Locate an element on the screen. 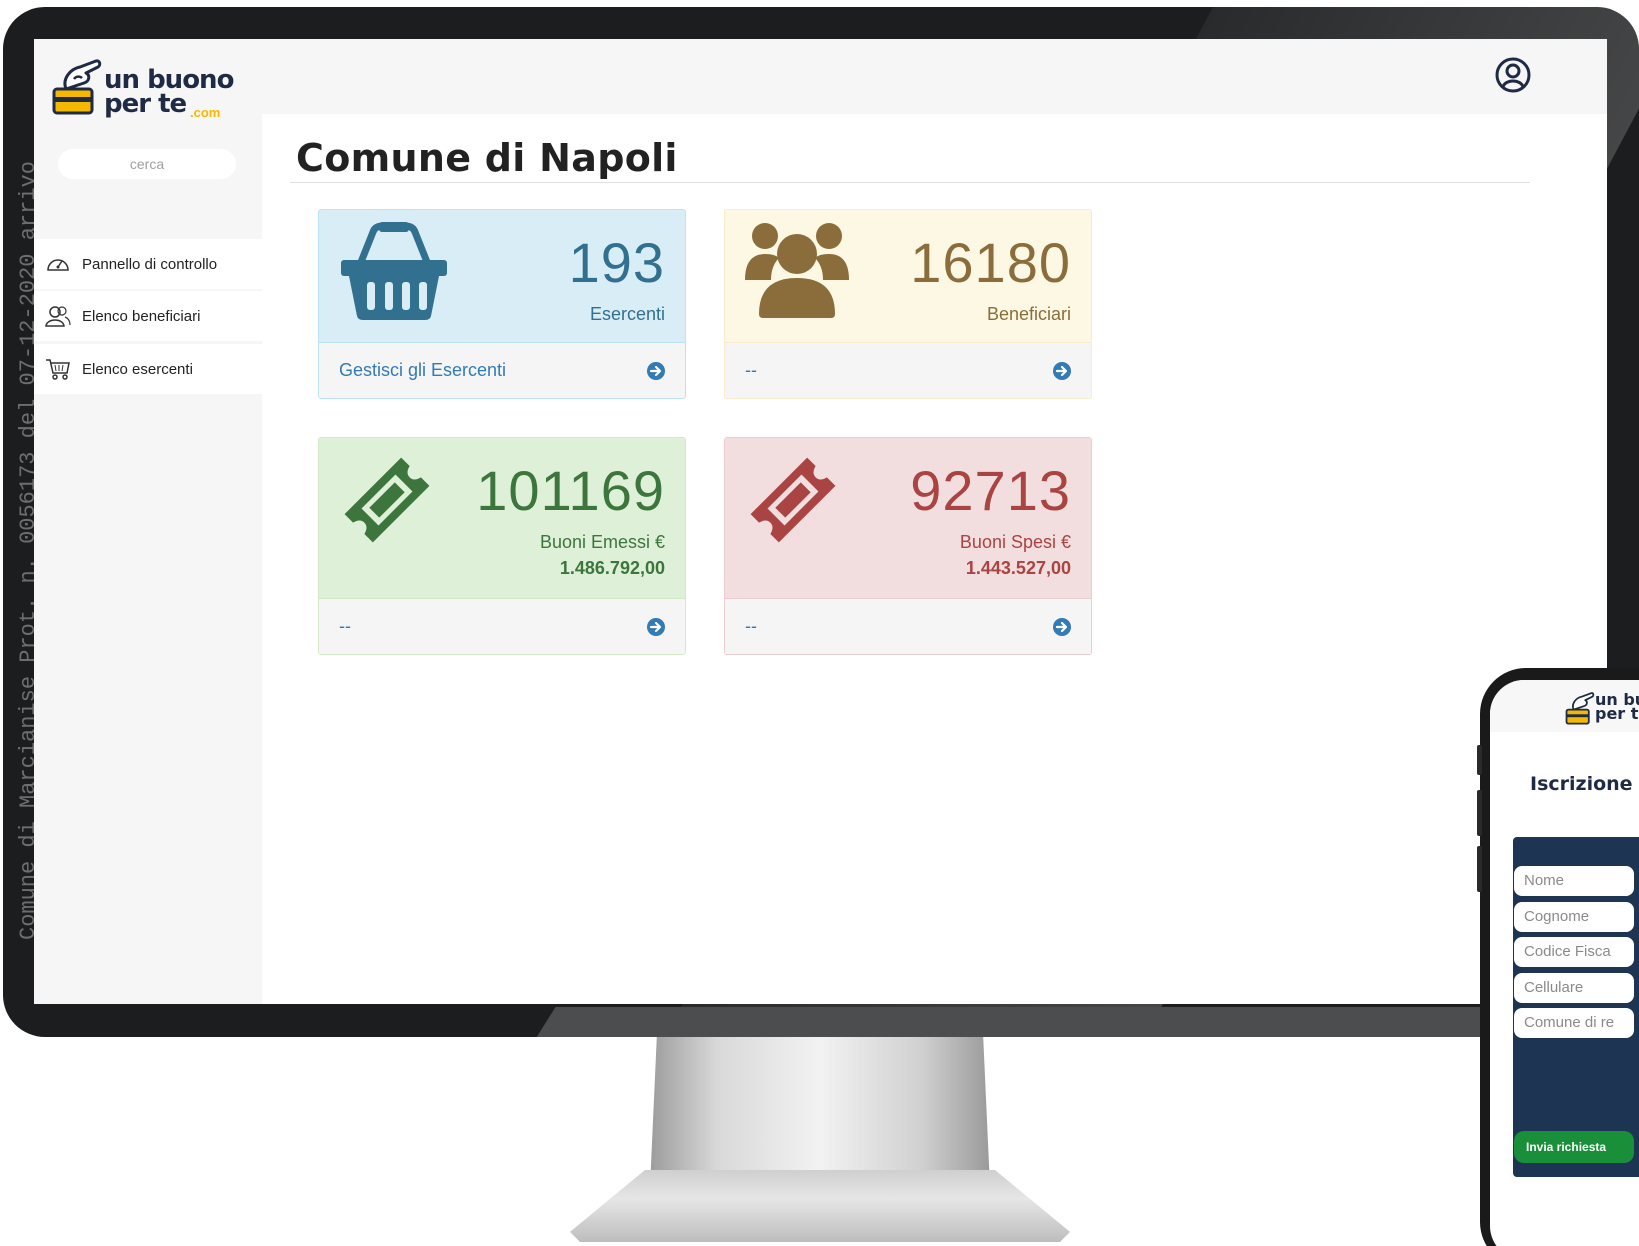 This screenshot has height=1246, width=1639. sidebar-item-esercenti: Elenco esercenti is located at coordinates (148, 369).